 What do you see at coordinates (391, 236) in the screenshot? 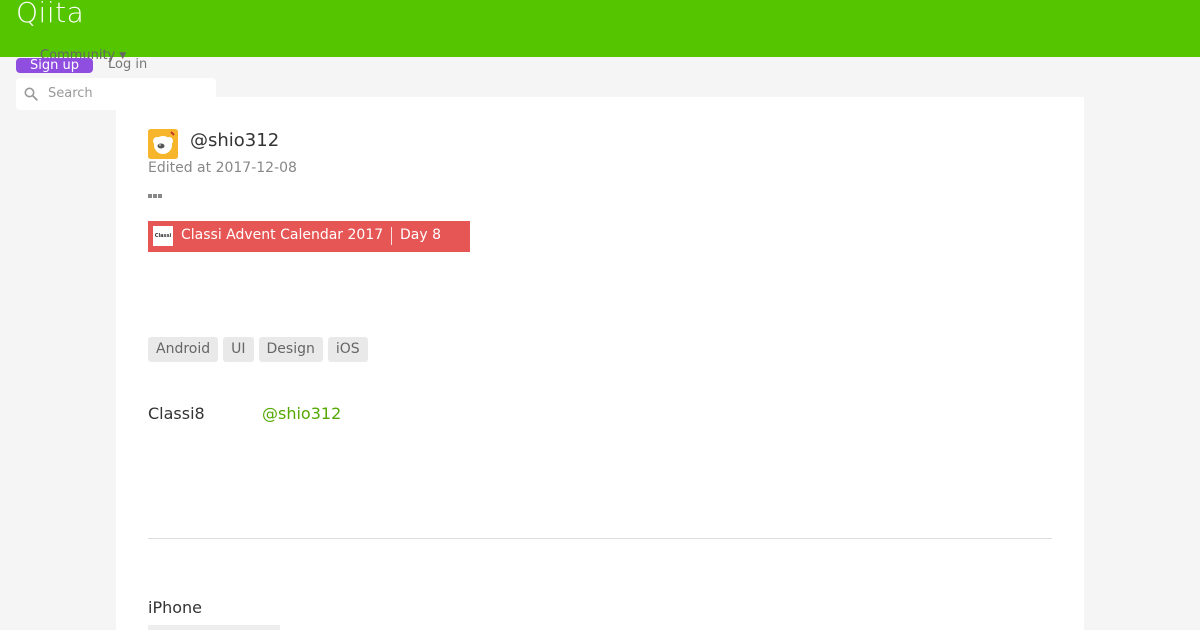
I see `advent-divider` at bounding box center [391, 236].